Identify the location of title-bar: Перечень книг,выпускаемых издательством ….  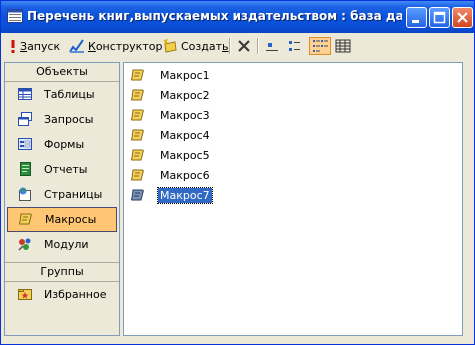
(237, 17).